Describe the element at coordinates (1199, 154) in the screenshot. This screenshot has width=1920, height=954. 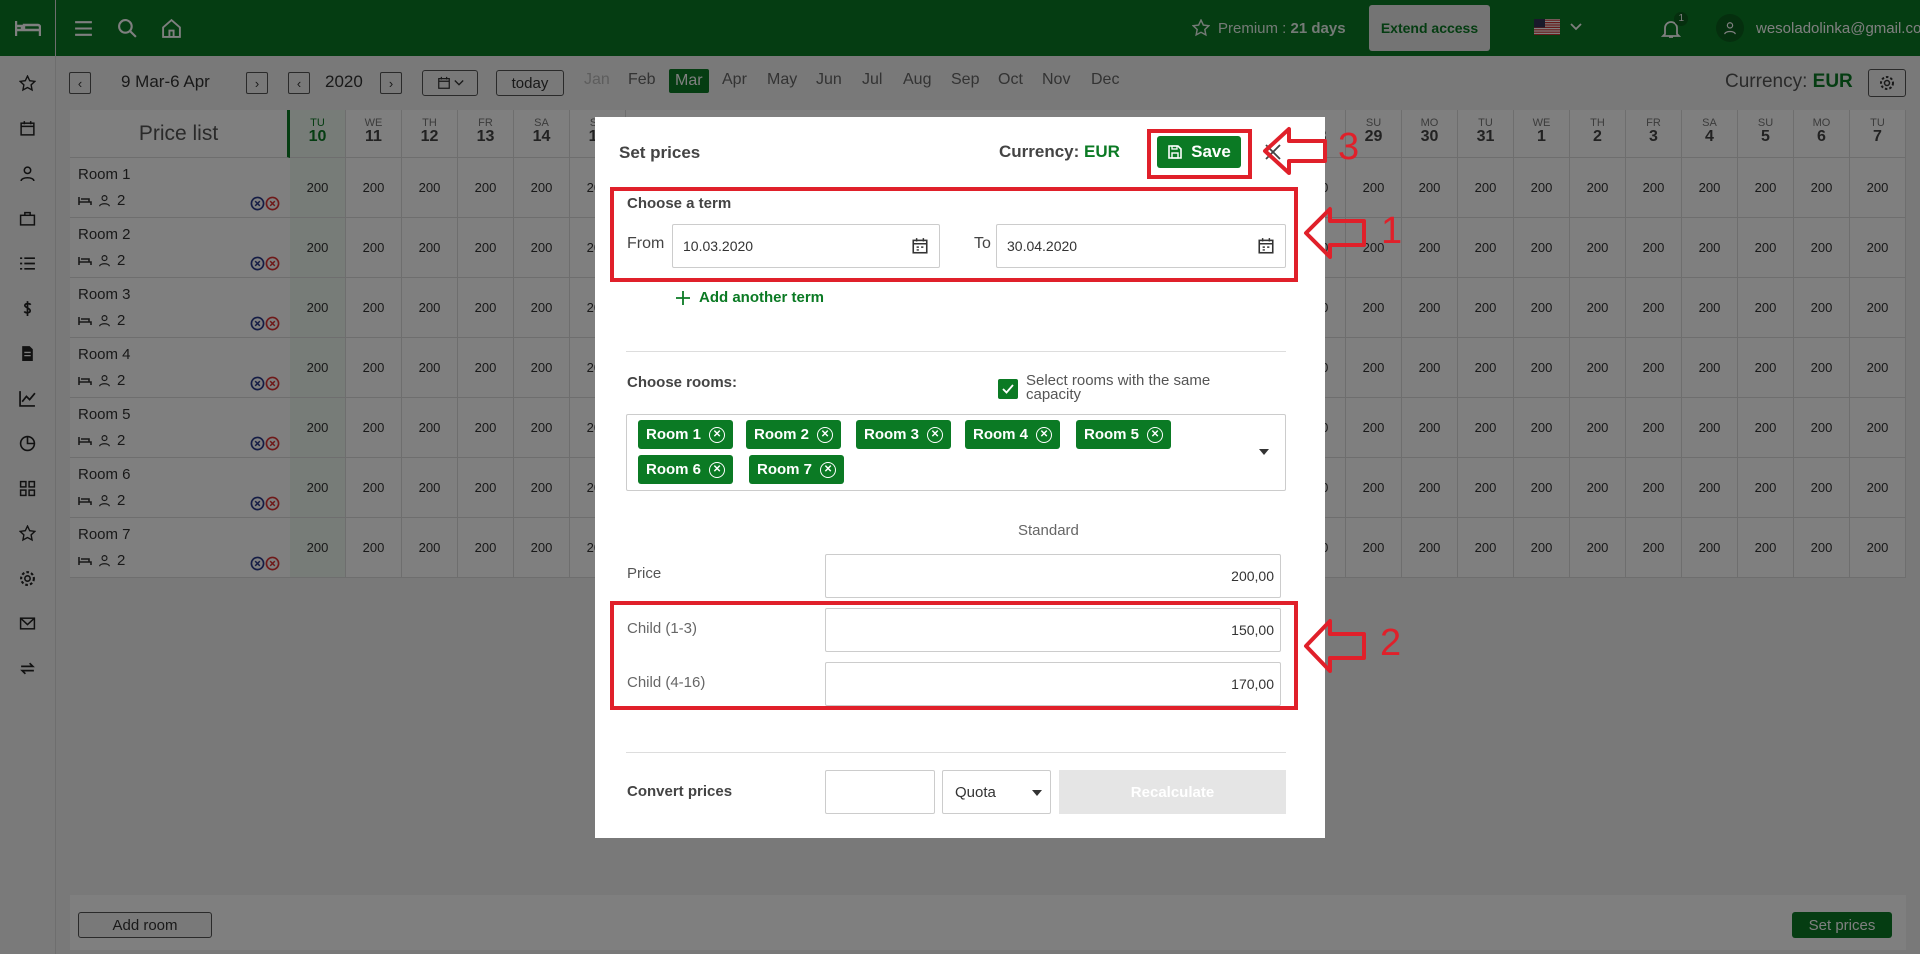
I see `annotation-box-save` at that location.